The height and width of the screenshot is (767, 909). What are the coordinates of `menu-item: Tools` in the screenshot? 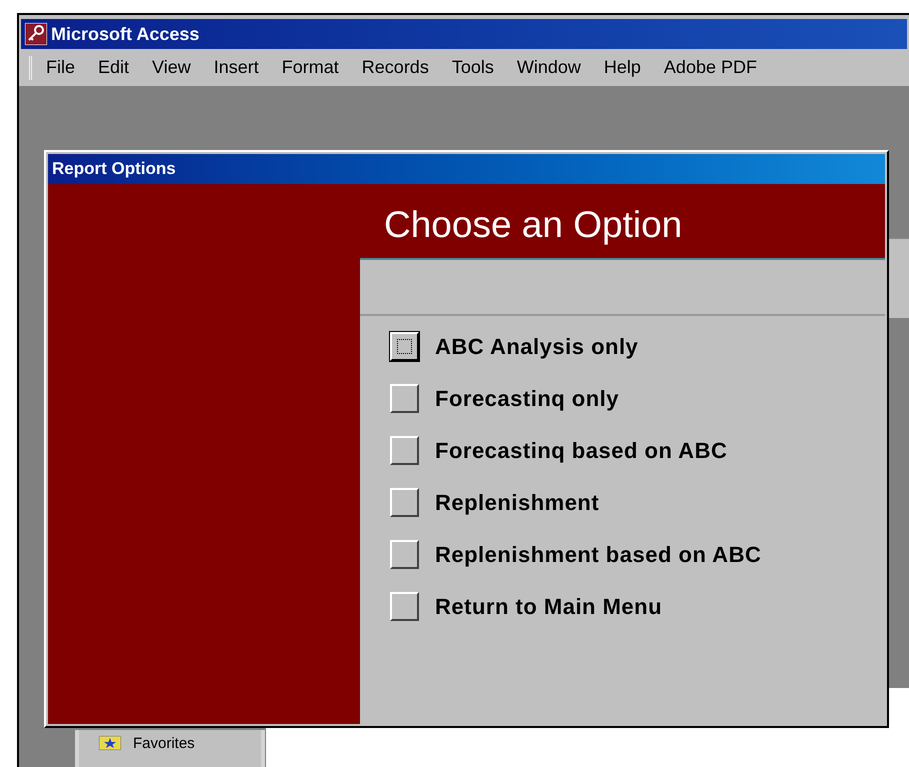 It's located at (473, 67).